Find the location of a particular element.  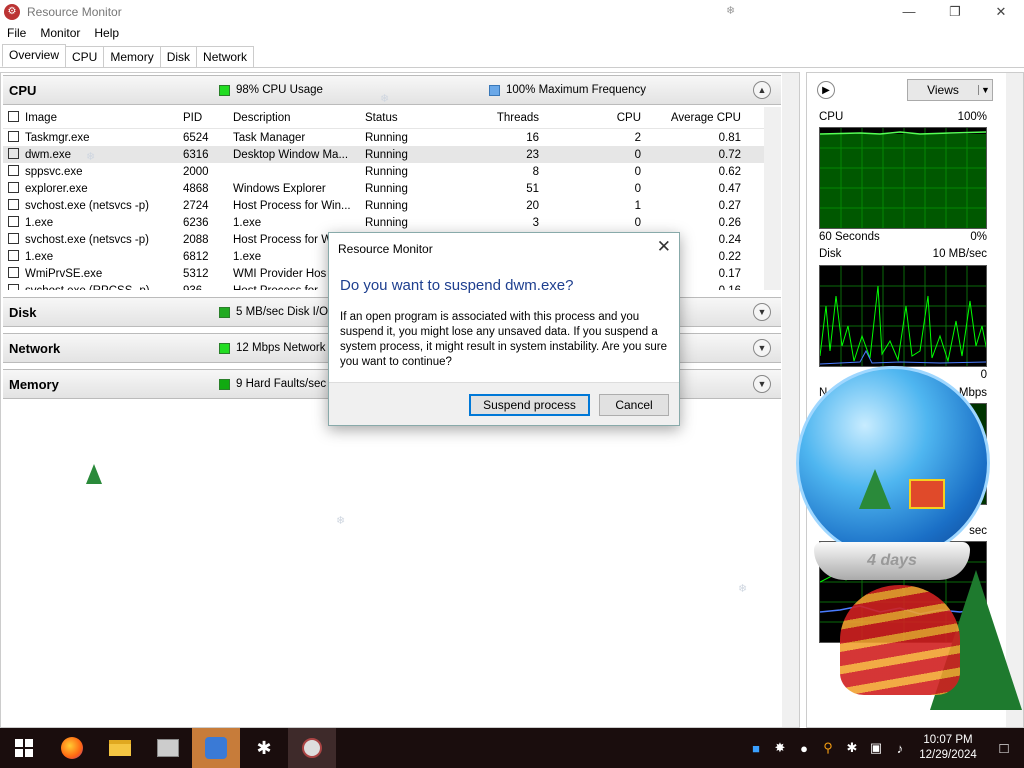

taskbar: ✱ ■ ✸ ● ⚲ ✱ ▣ ♪ 10:07 PM 12/29/2024 □ is located at coordinates (512, 748).